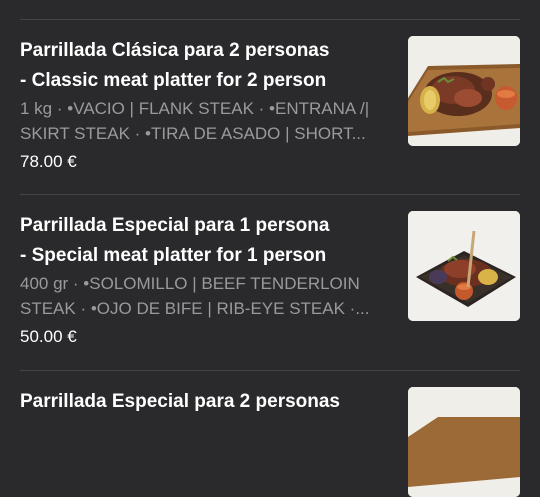 This screenshot has width=540, height=497. What do you see at coordinates (173, 80) in the screenshot?
I see `item-title-line2: - Classic meat platter for 2 person` at bounding box center [173, 80].